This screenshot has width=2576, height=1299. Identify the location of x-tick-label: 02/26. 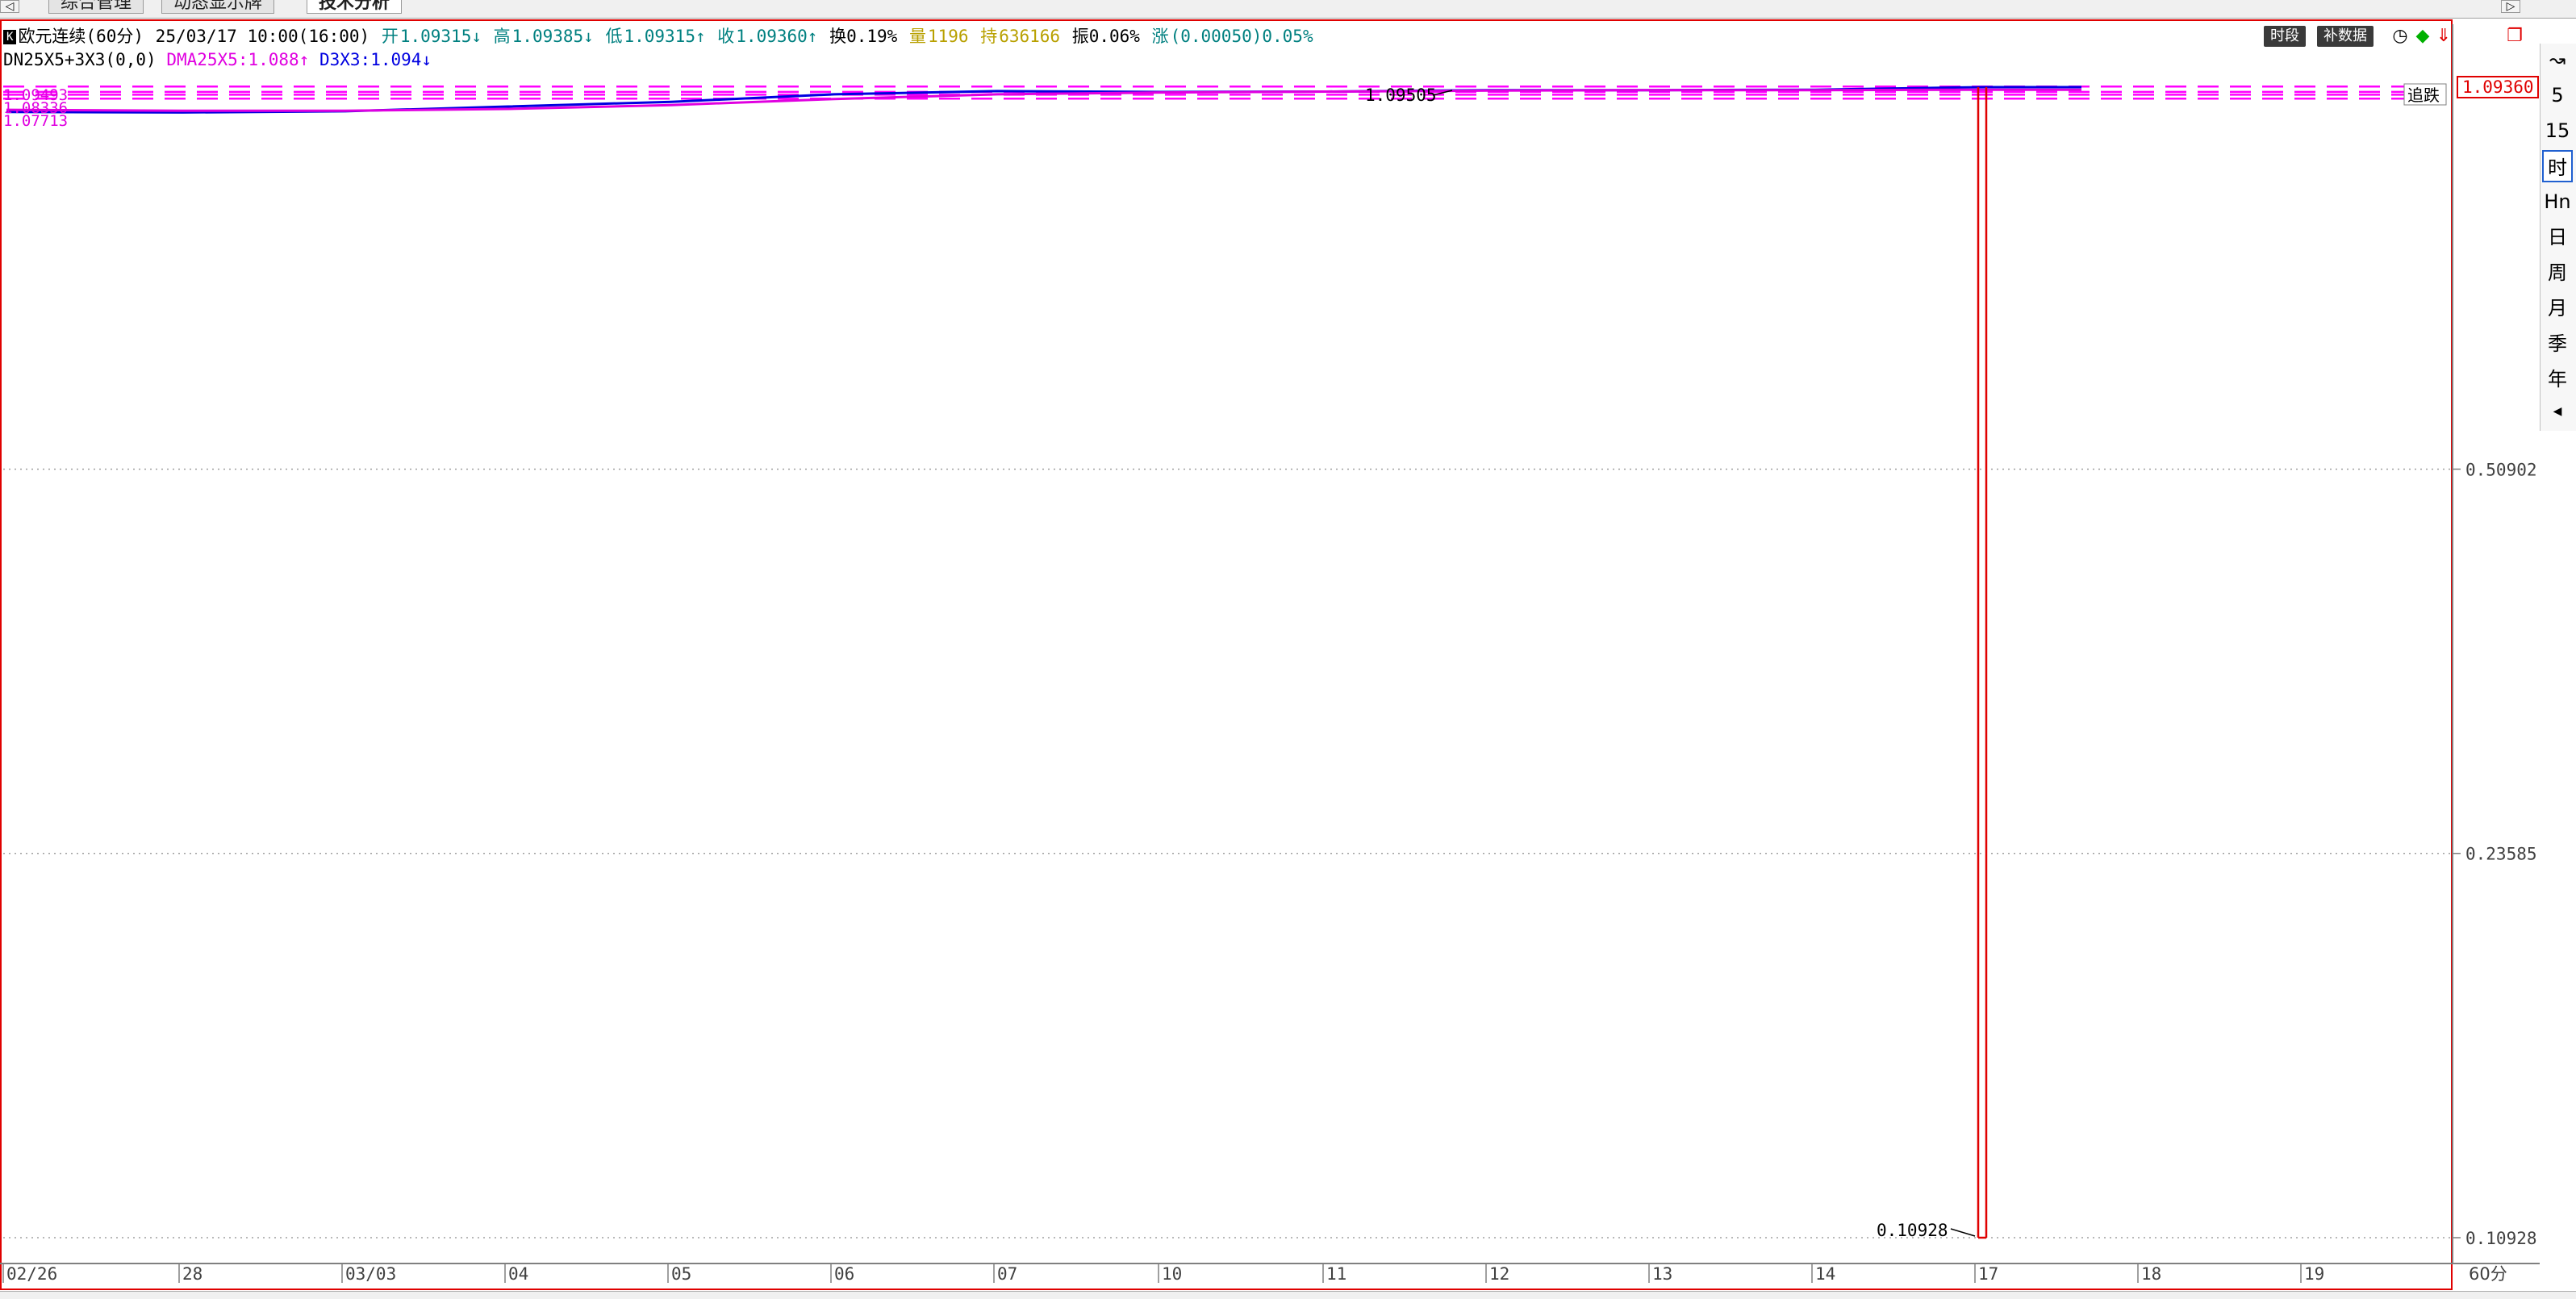
(32, 1274).